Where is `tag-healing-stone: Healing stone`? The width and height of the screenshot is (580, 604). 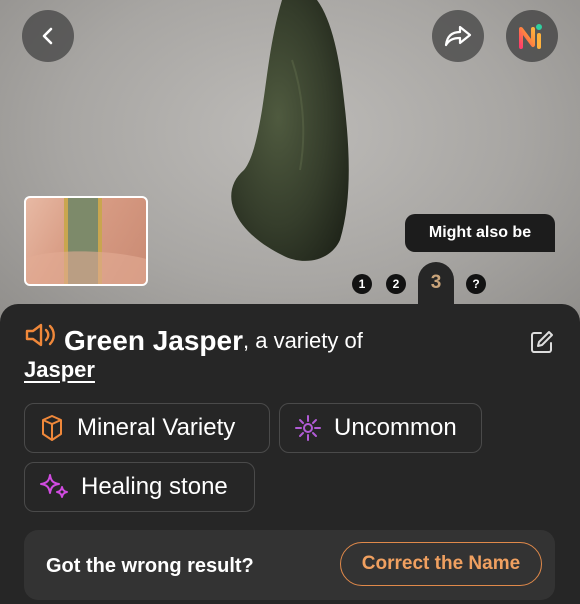 tag-healing-stone: Healing stone is located at coordinates (139, 487).